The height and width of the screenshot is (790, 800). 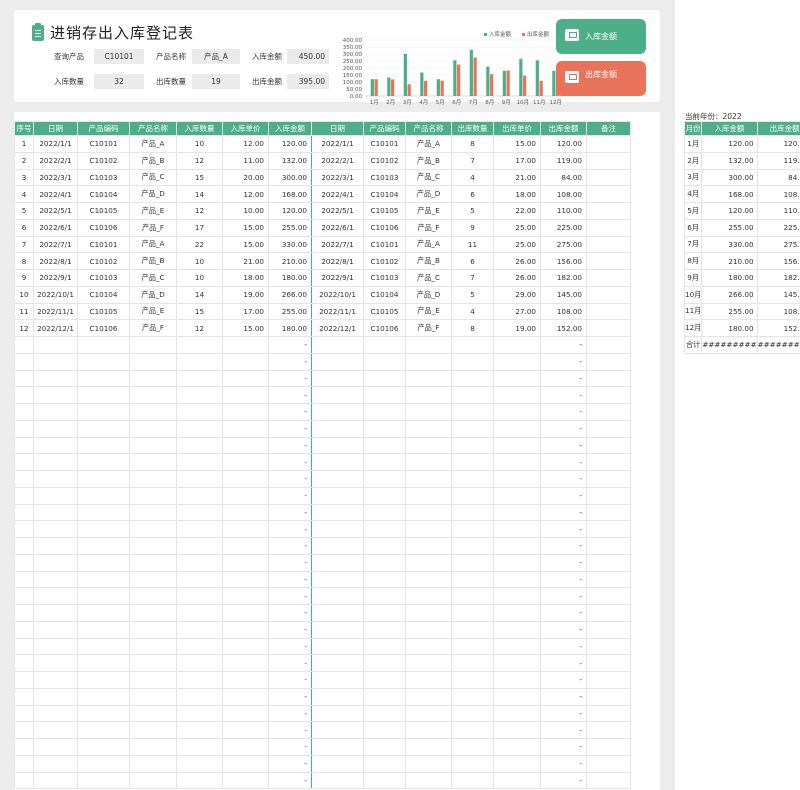 I want to click on column-header: 序号, so click(x=24, y=128).